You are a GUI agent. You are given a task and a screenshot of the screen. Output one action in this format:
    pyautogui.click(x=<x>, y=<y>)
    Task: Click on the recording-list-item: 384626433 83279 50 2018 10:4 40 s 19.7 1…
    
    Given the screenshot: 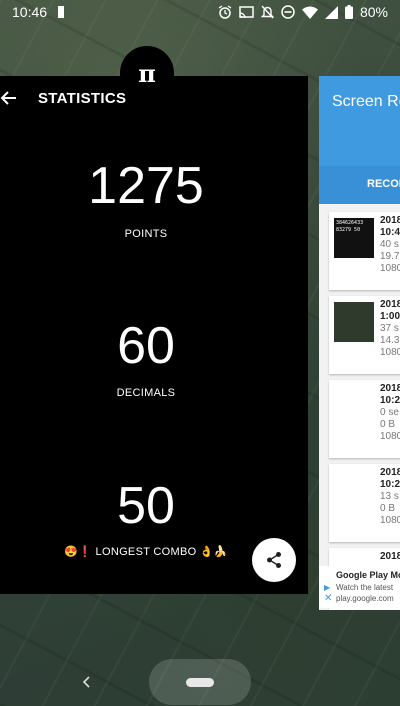 What is the action you would take?
    pyautogui.click(x=364, y=251)
    